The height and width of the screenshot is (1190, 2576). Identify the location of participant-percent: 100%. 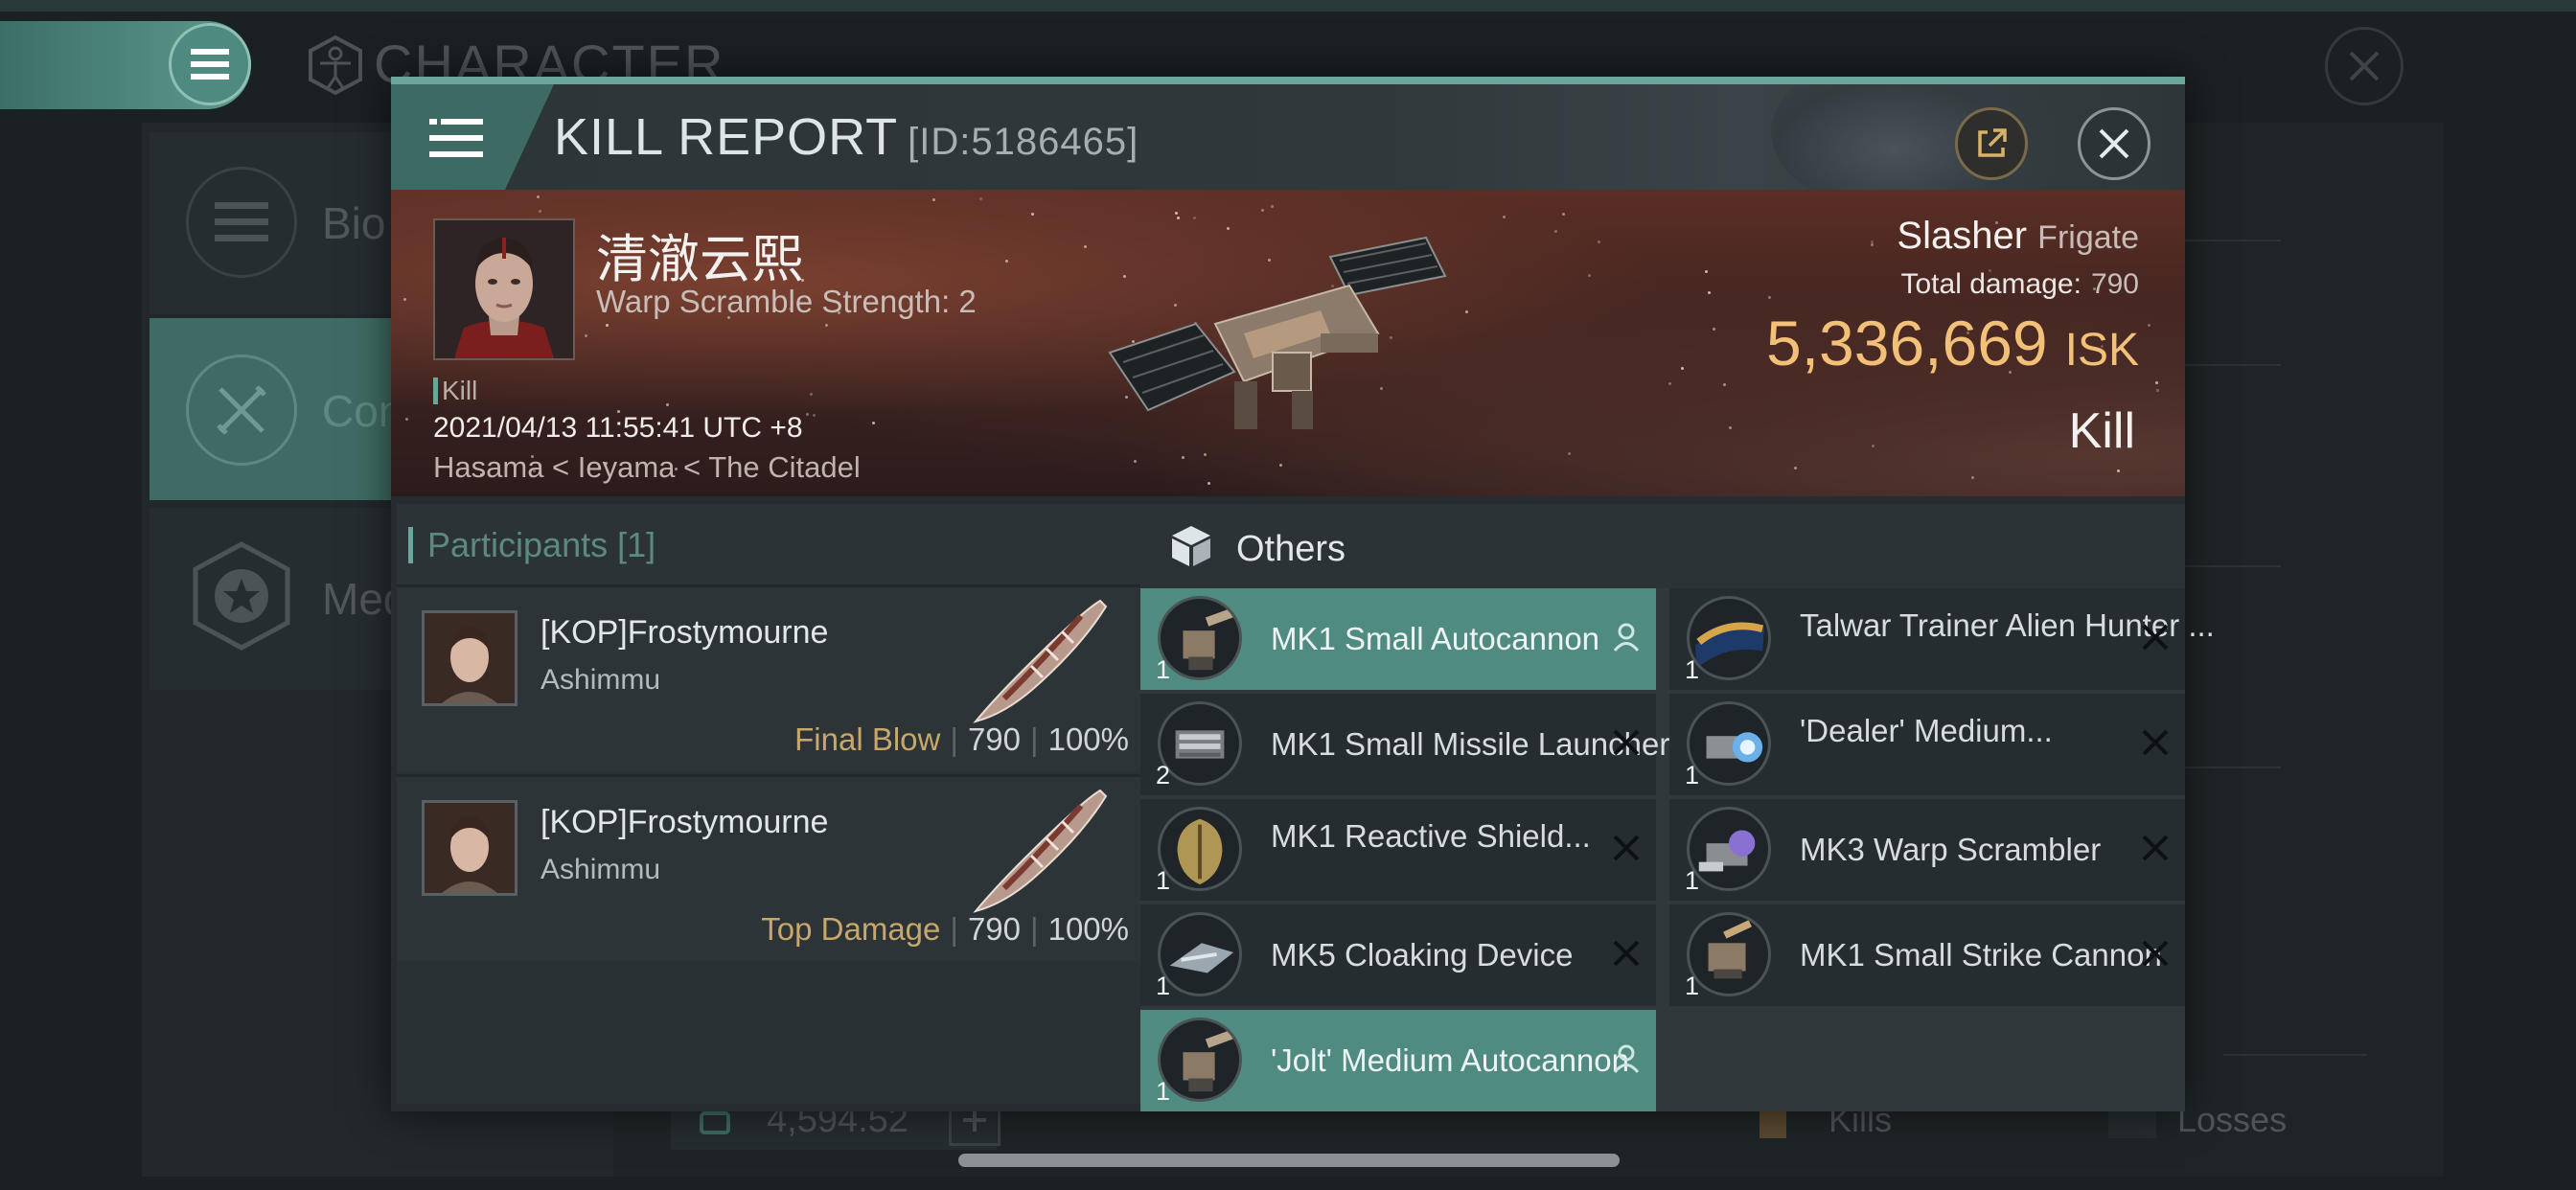
(1088, 929).